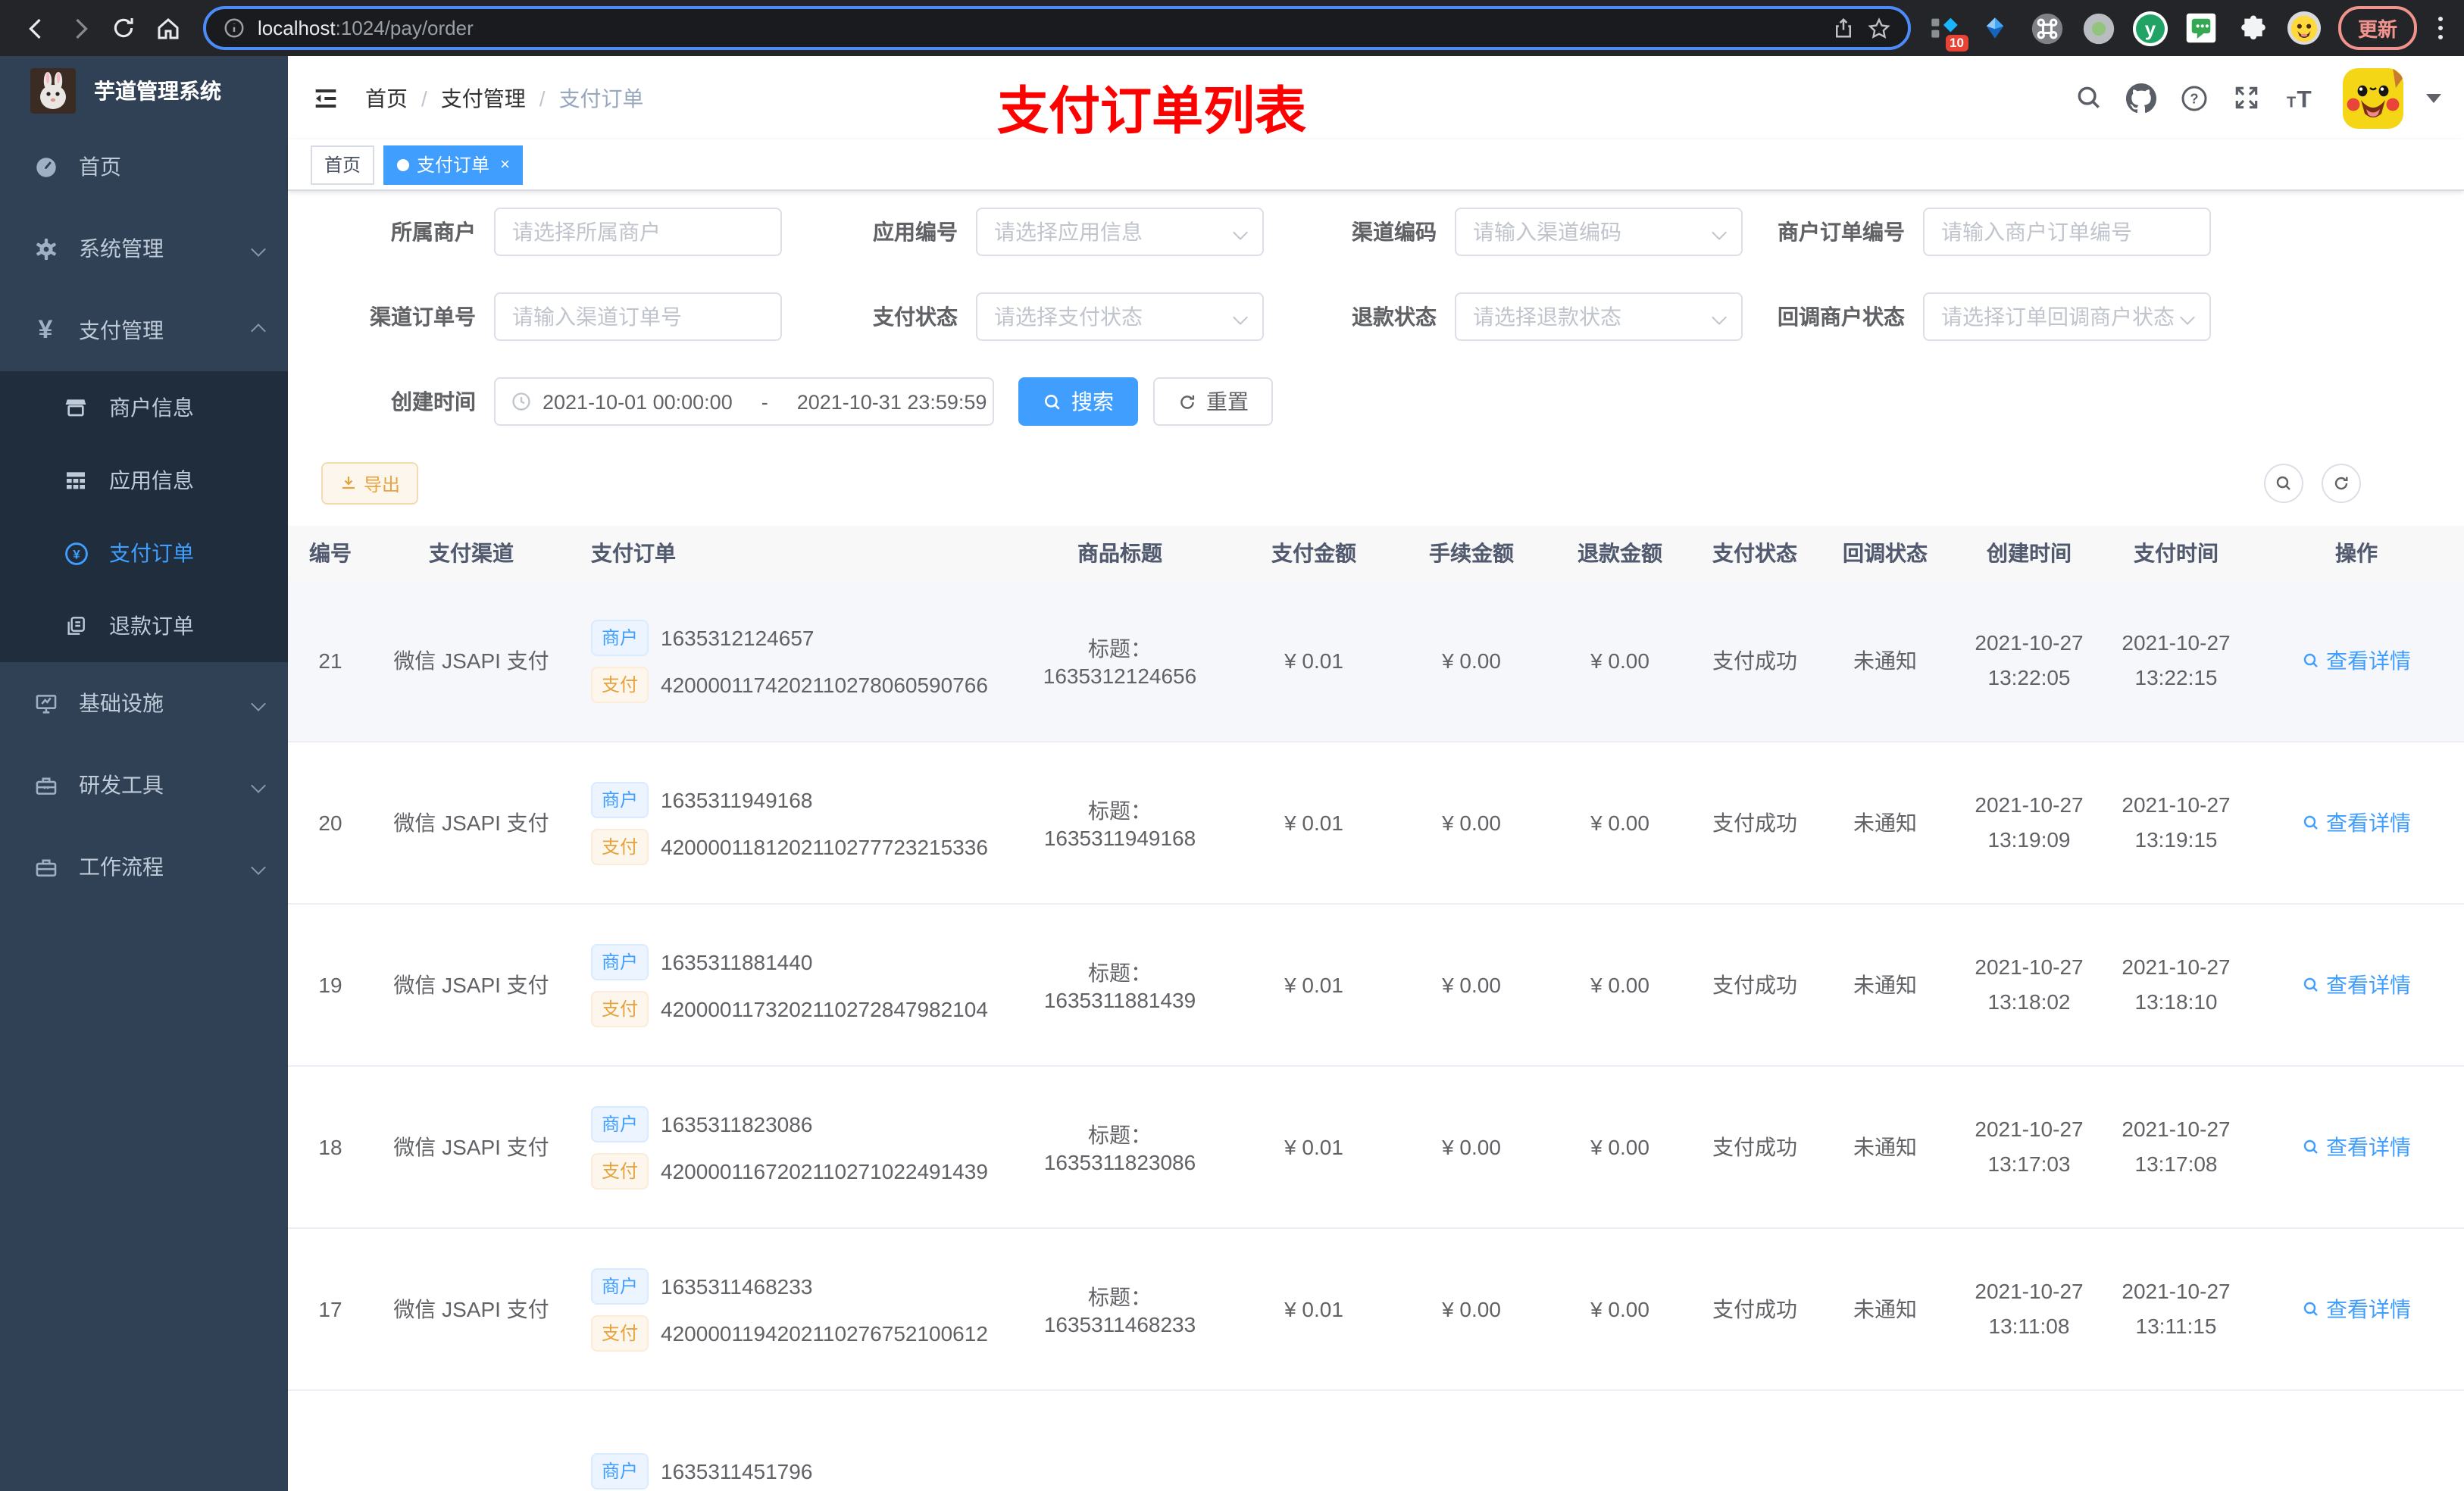  Describe the element at coordinates (144, 785) in the screenshot. I see `sidebar-item-dev-tools: 研发工具` at that location.